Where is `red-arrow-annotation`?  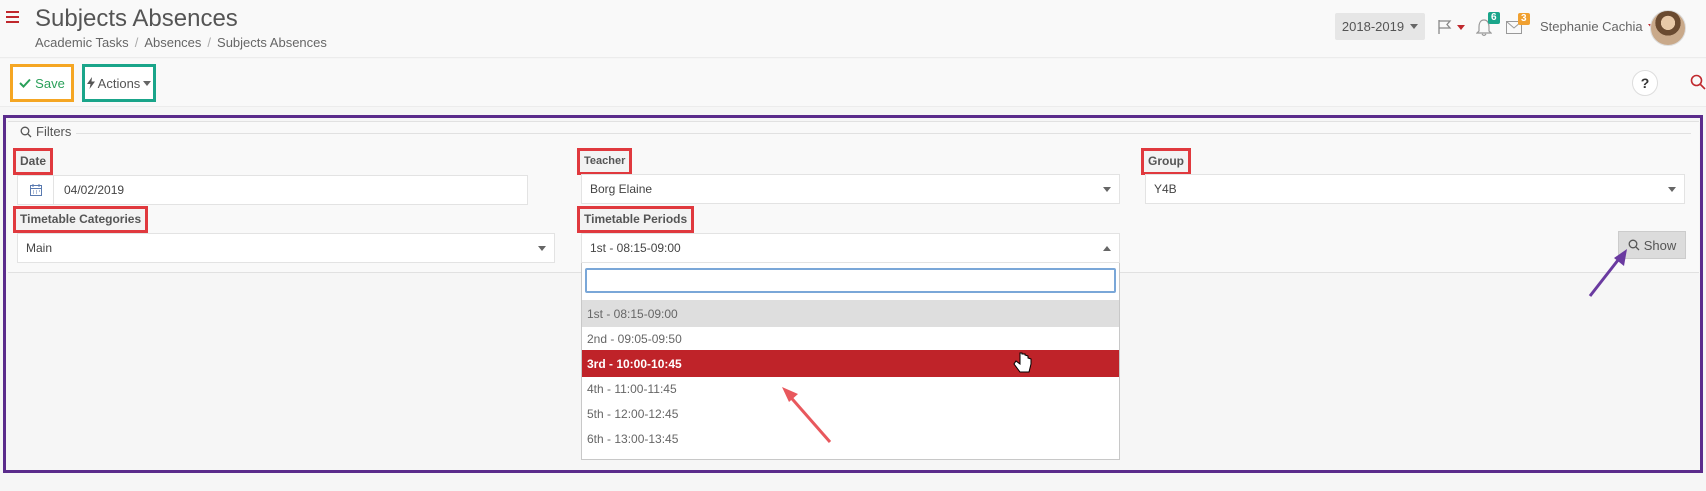
red-arrow-annotation is located at coordinates (807, 415).